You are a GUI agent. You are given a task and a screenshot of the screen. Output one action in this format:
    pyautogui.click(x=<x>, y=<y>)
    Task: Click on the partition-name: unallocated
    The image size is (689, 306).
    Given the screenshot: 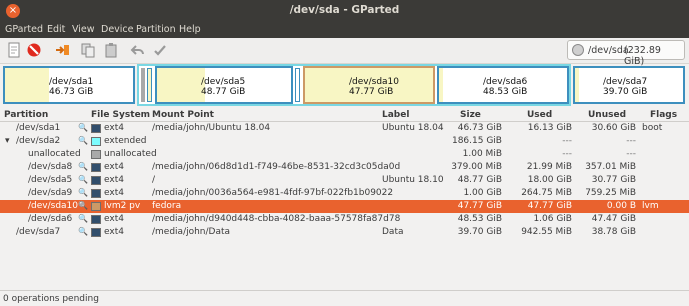 What is the action you would take?
    pyautogui.click(x=54, y=154)
    